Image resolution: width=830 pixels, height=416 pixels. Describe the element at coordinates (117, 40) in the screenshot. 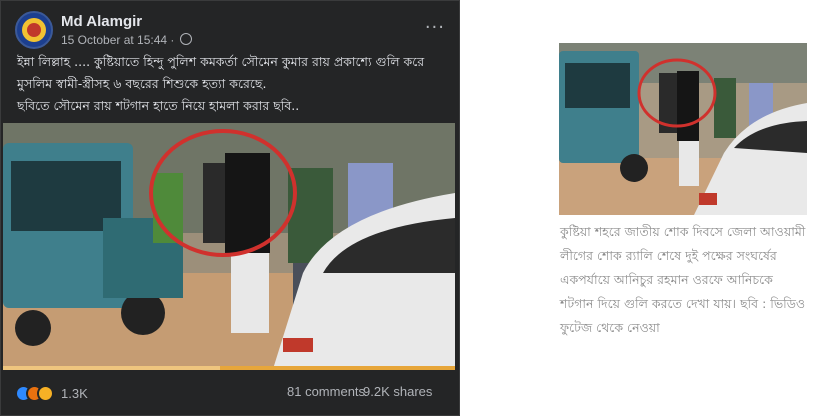

I see `post-timestamp: 15 October at 15:44 ·` at that location.